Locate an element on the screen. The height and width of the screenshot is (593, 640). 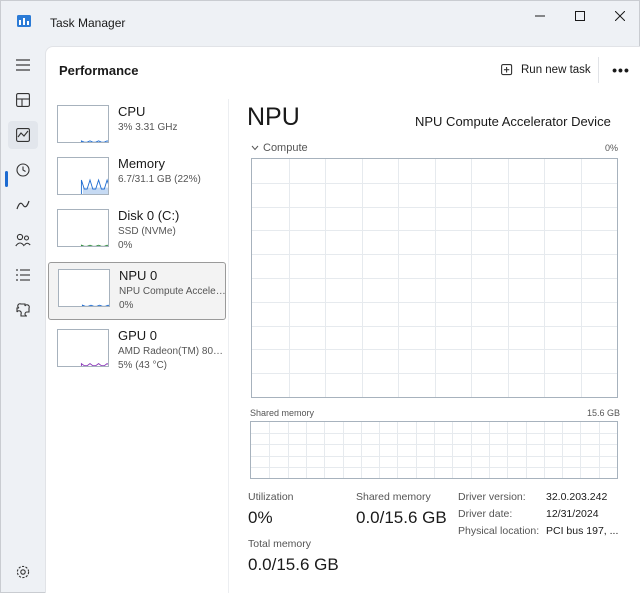
close-button is located at coordinates (618, 16).